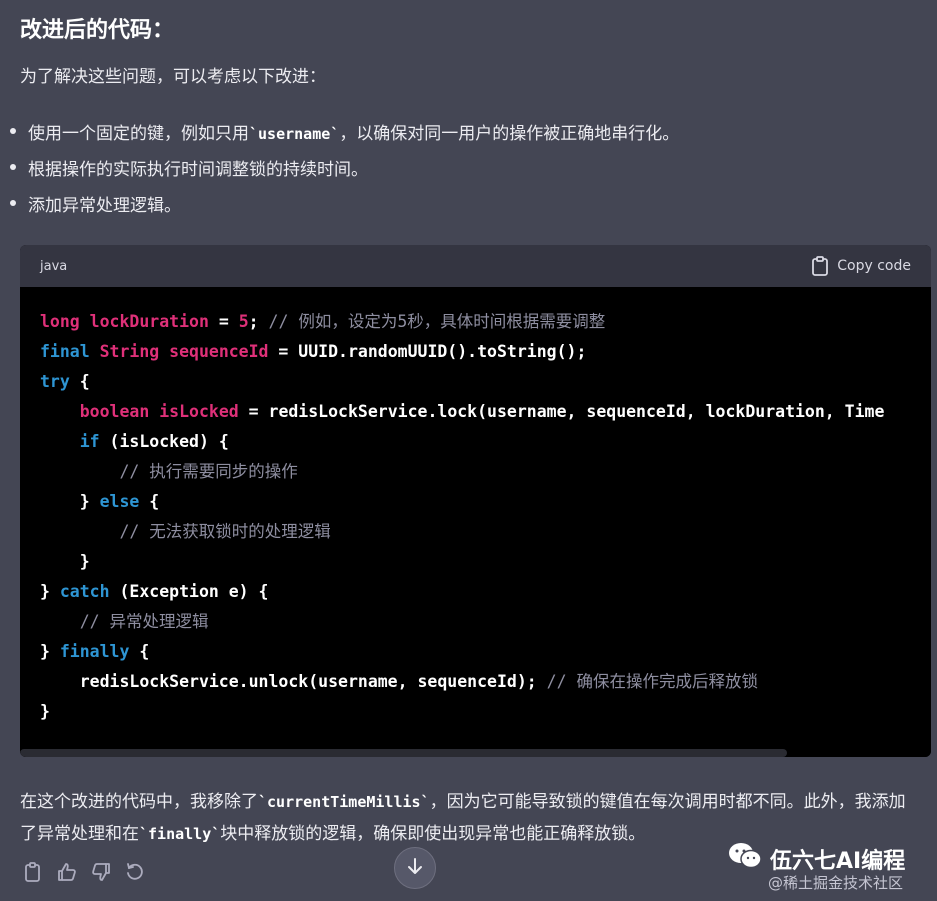 Image resolution: width=937 pixels, height=901 pixels. What do you see at coordinates (164, 441) in the screenshot?
I see `code-token: (isLocked) {` at bounding box center [164, 441].